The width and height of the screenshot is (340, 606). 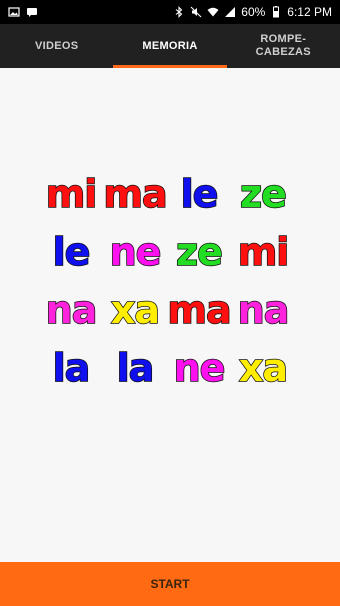 What do you see at coordinates (170, 584) in the screenshot?
I see `start-button: START` at bounding box center [170, 584].